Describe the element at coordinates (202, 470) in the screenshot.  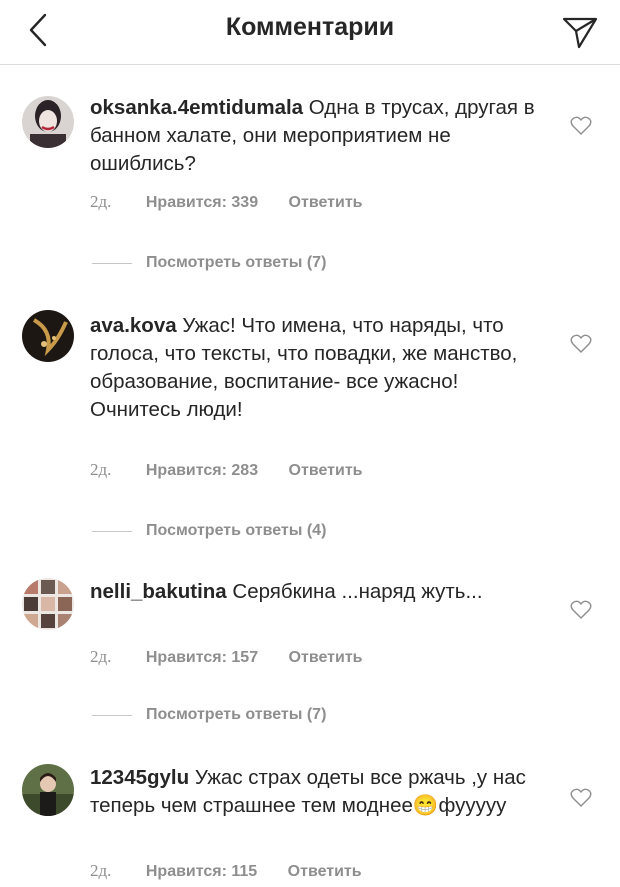
I see `like-count: Нравится: 283` at that location.